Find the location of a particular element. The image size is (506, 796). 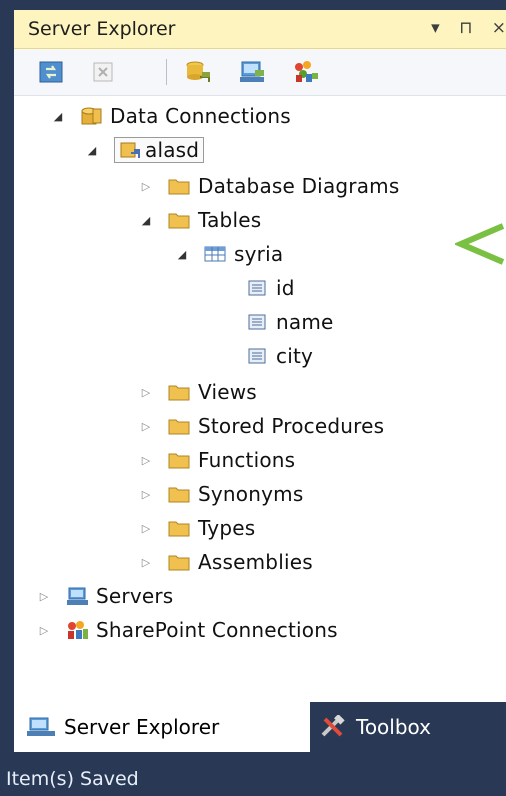

connect-sharepoint-button is located at coordinates (305, 72).